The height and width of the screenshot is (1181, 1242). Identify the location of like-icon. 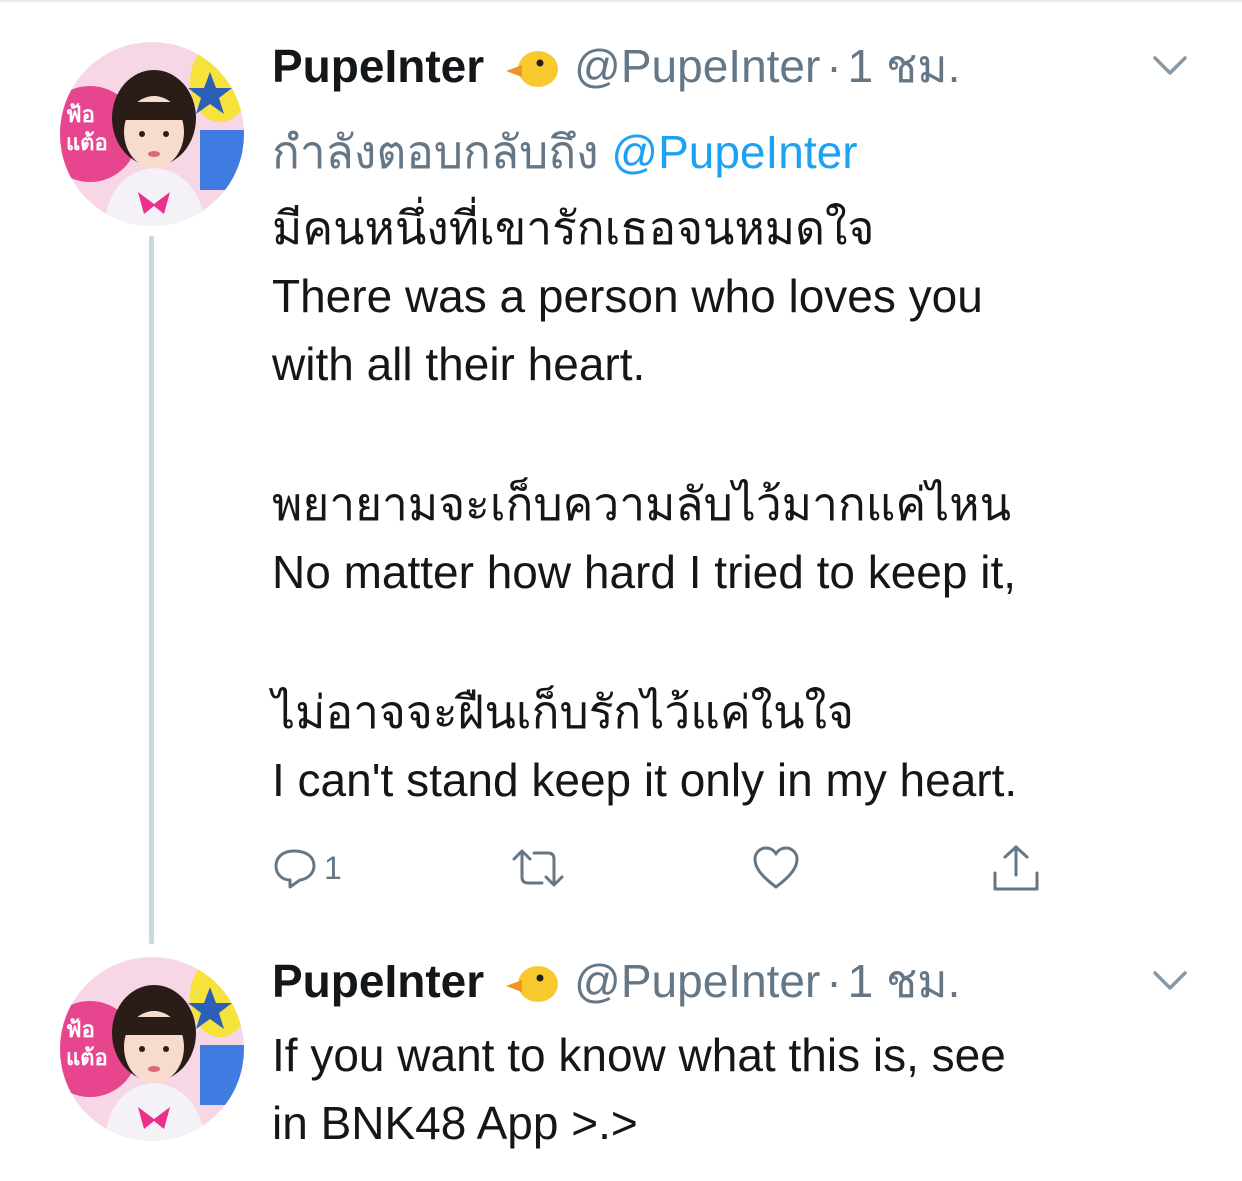
(776, 868).